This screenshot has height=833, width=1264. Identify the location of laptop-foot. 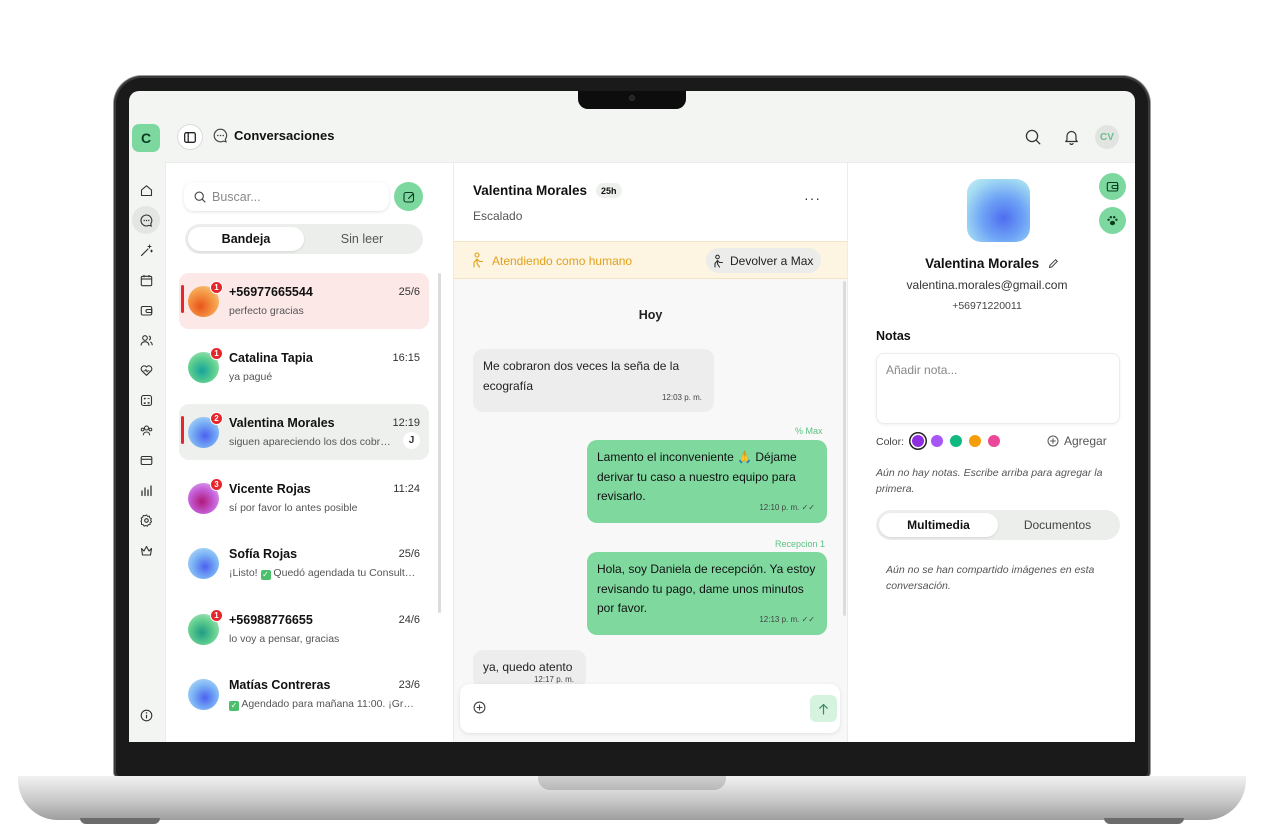
(120, 821).